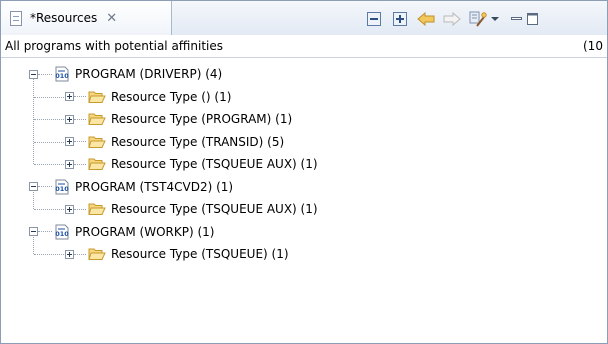 The width and height of the screenshot is (608, 344). What do you see at coordinates (426, 19) in the screenshot?
I see `back-arrow-icon` at bounding box center [426, 19].